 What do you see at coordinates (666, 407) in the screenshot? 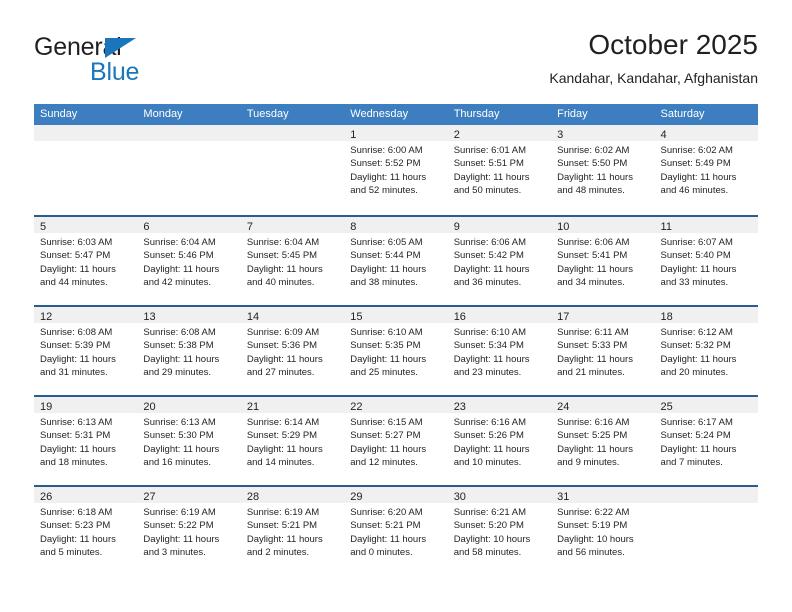
I see `day-number: 25` at bounding box center [666, 407].